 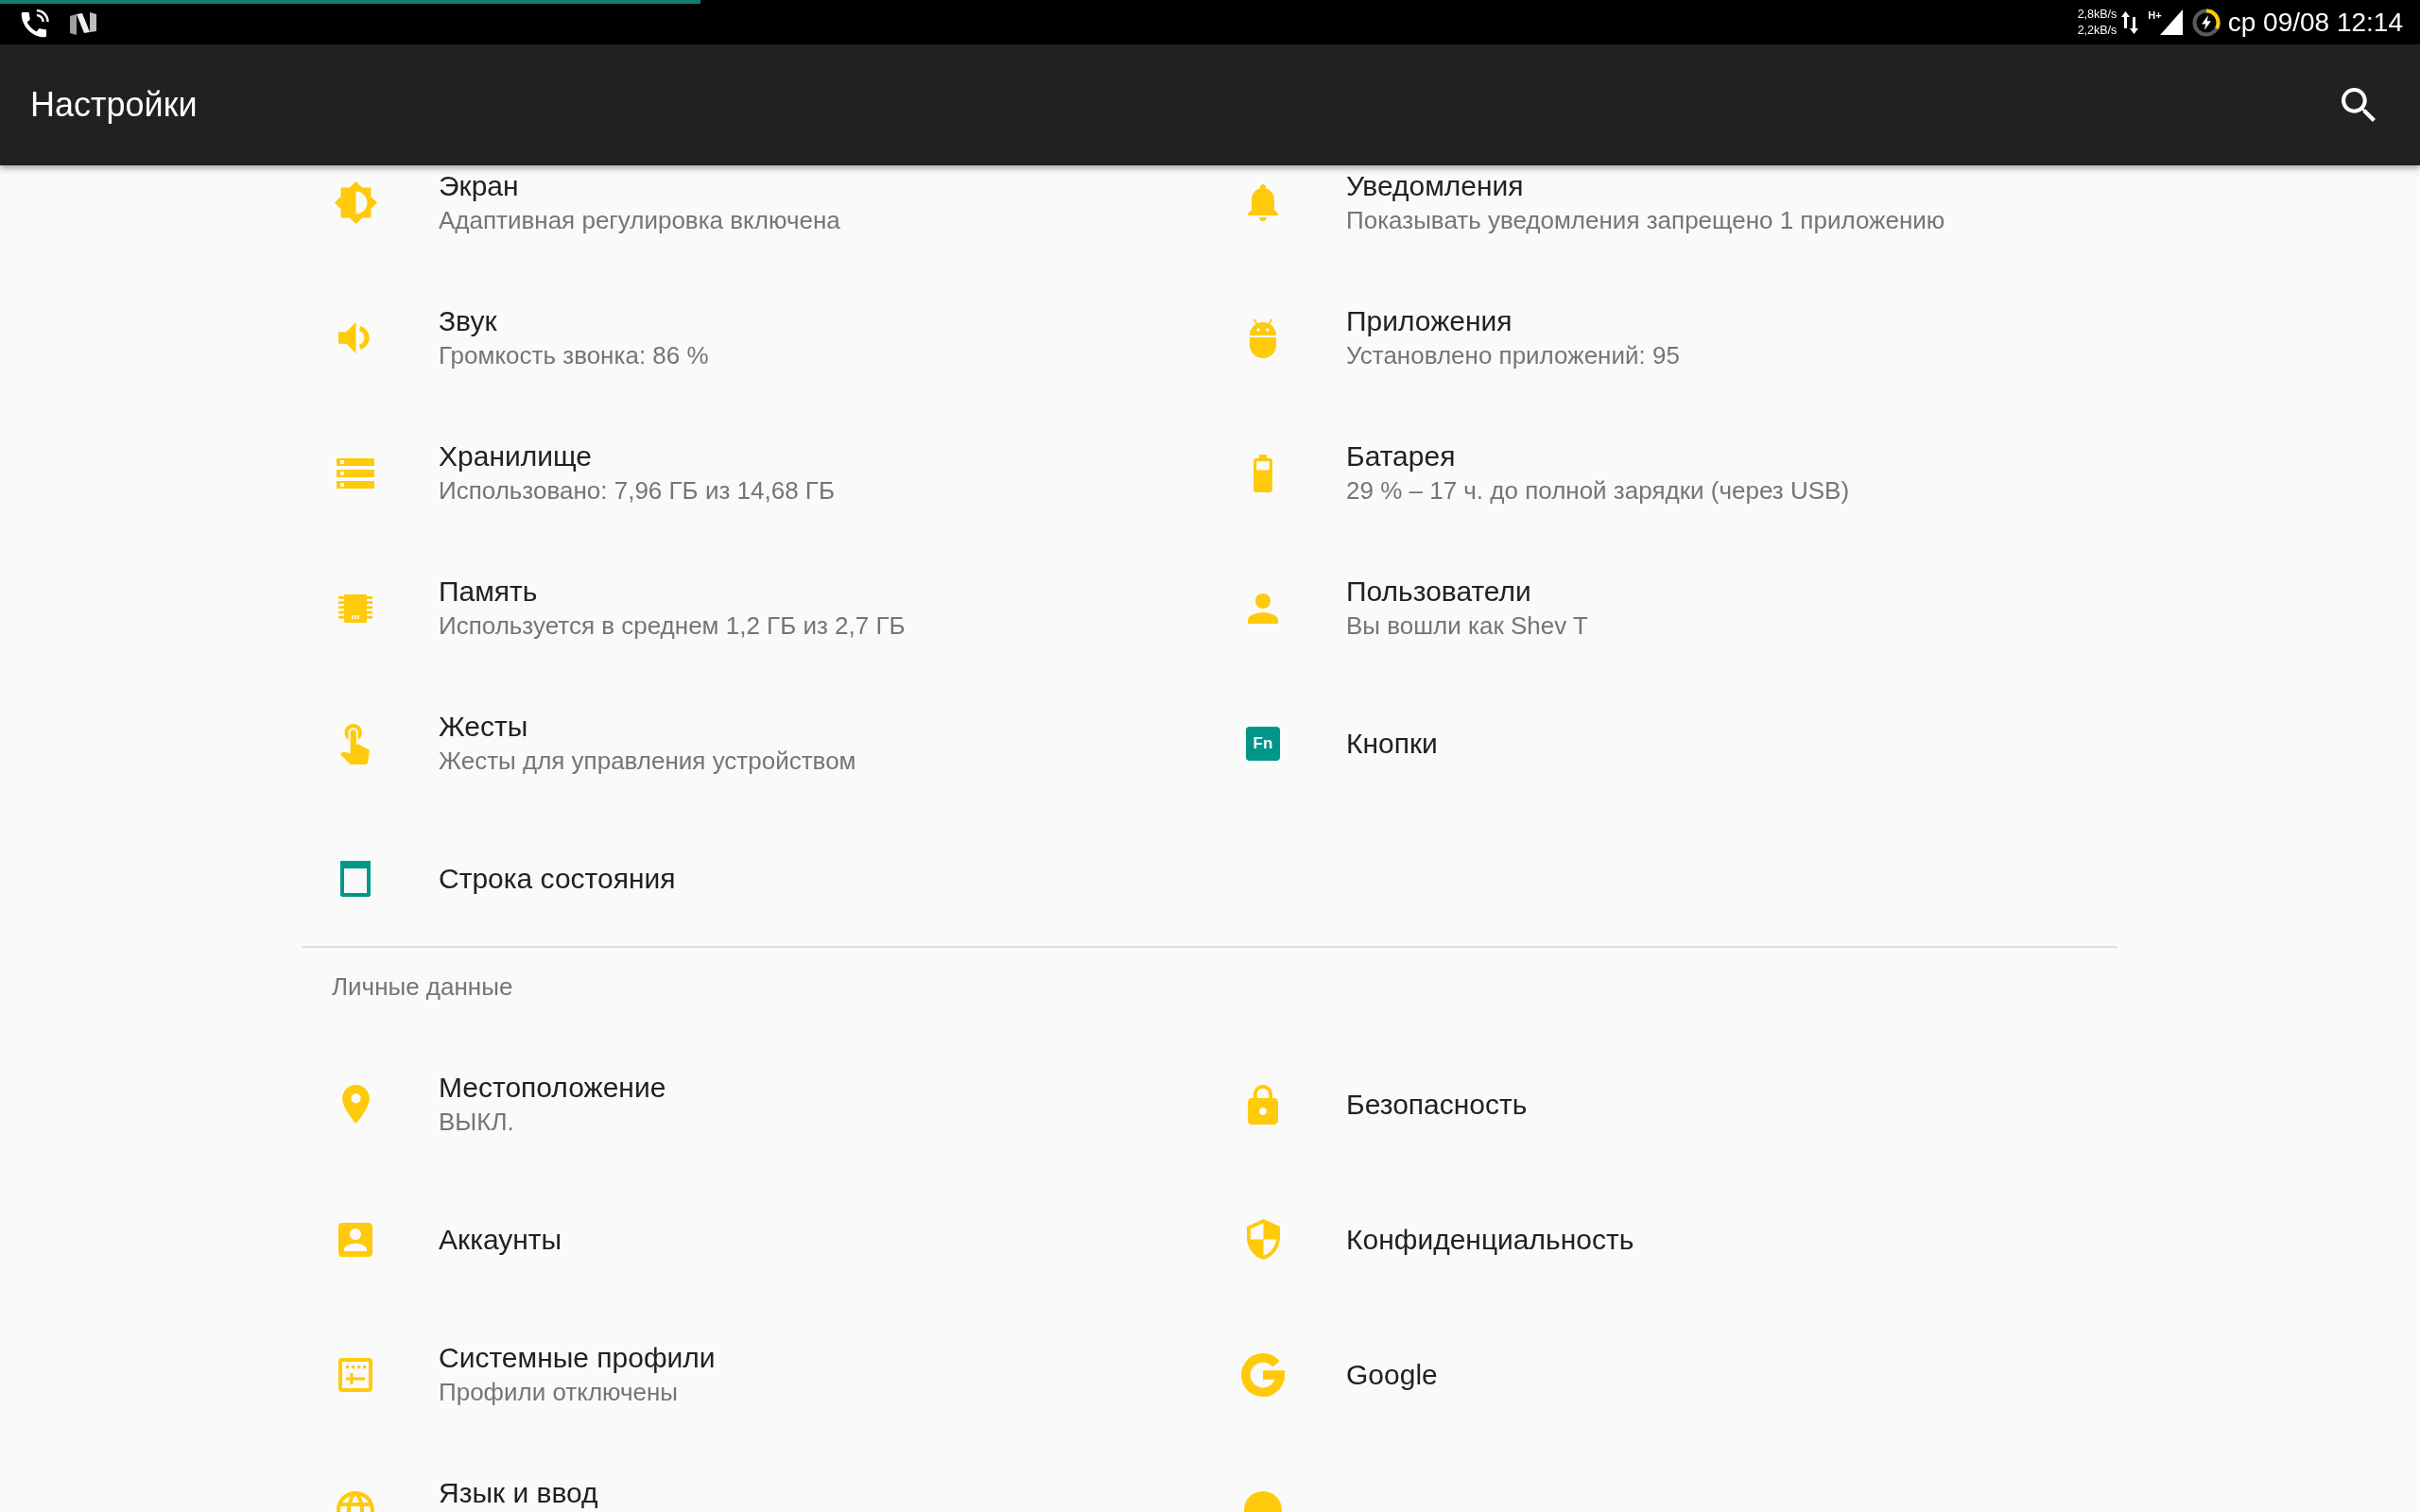 I want to click on setting-summary: ВЫКЛ., so click(x=477, y=1122).